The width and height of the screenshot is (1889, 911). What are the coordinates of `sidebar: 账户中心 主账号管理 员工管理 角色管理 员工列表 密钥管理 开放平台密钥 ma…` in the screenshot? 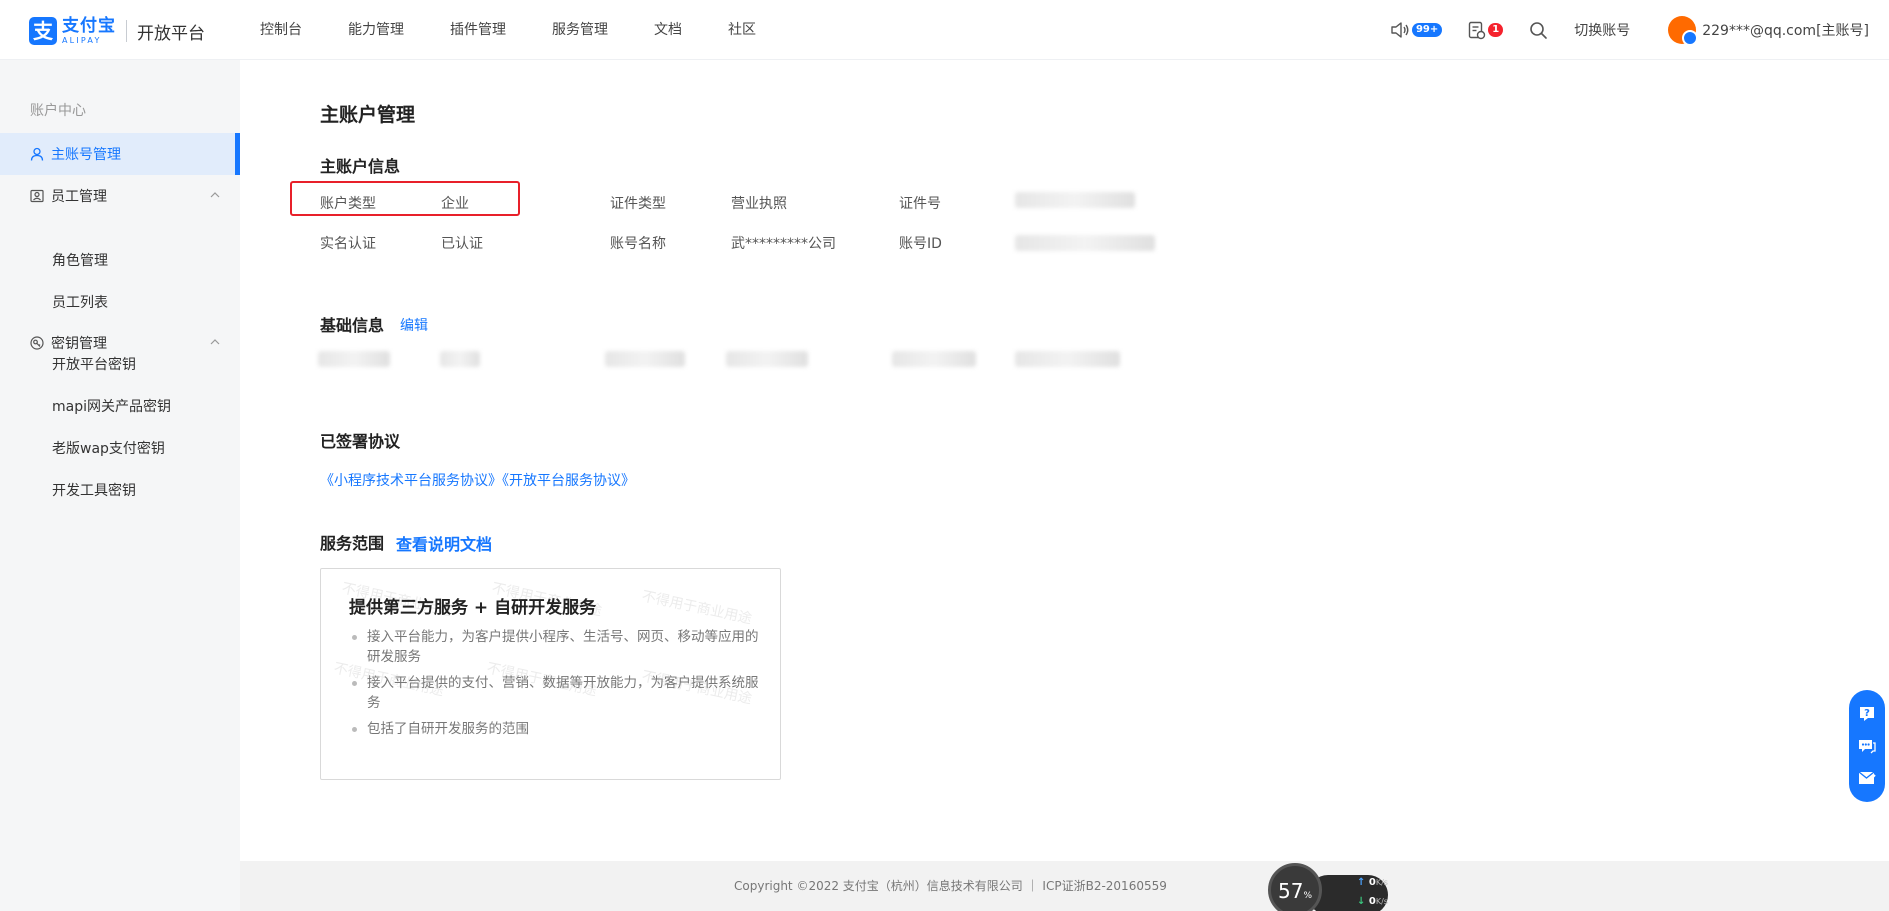 It's located at (120, 460).